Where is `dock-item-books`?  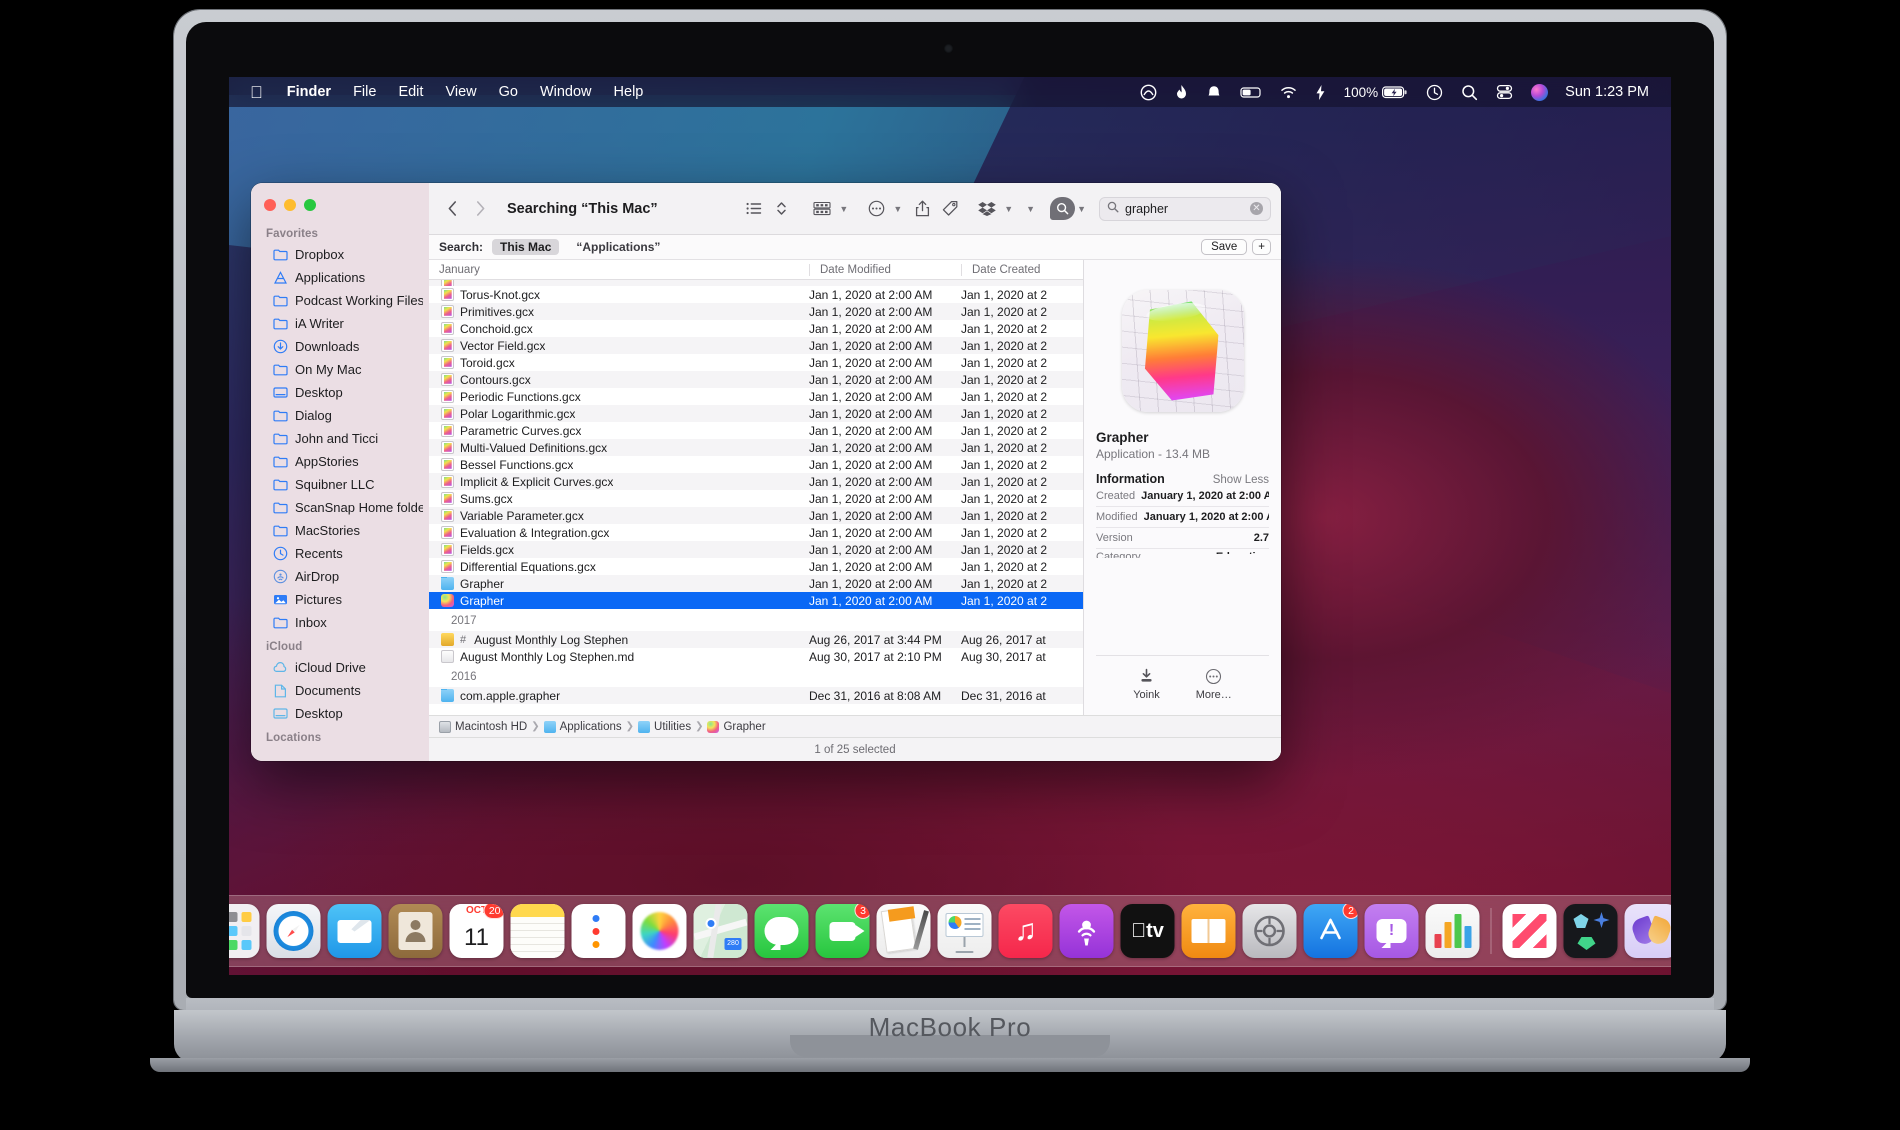 dock-item-books is located at coordinates (1208, 931).